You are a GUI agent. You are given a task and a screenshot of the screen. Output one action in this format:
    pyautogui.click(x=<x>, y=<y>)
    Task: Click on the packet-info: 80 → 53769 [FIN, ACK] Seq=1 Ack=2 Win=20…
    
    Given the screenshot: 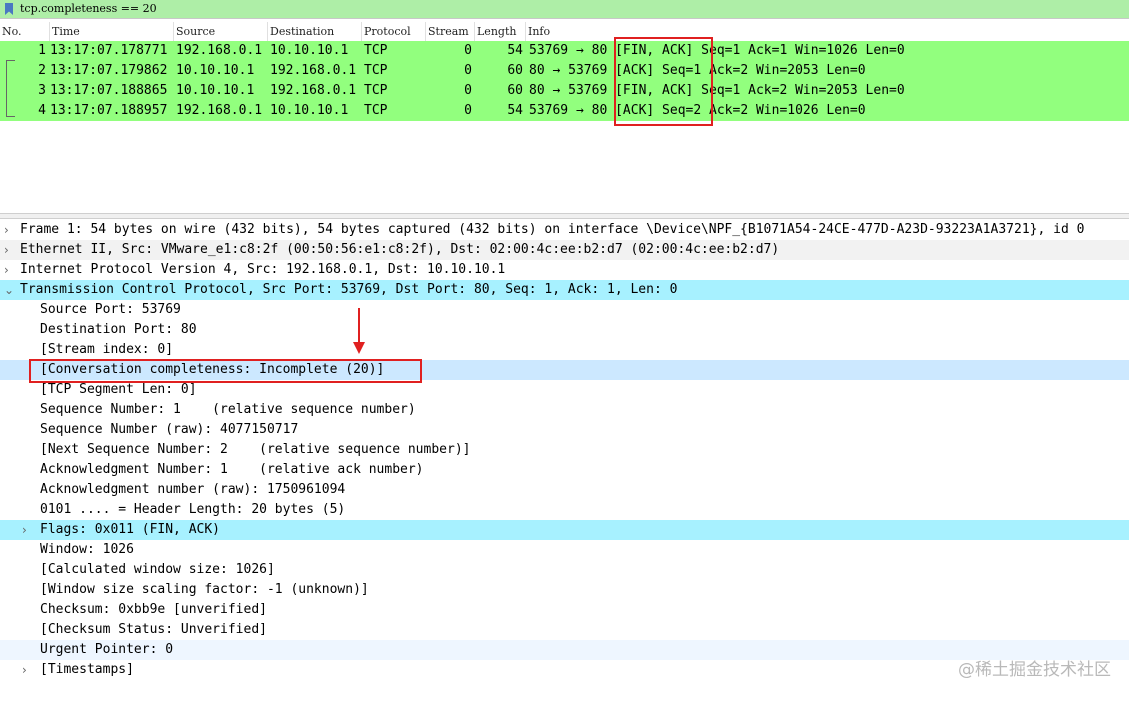 What is the action you would take?
    pyautogui.click(x=717, y=90)
    